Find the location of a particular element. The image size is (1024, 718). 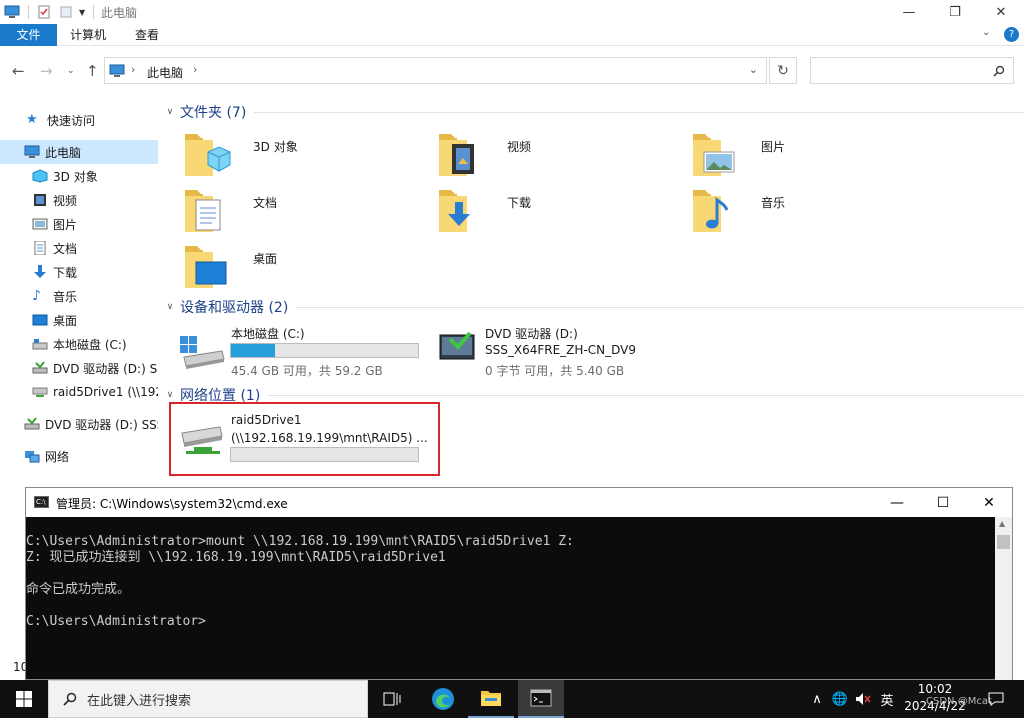

minimize-button: — is located at coordinates (909, 12).